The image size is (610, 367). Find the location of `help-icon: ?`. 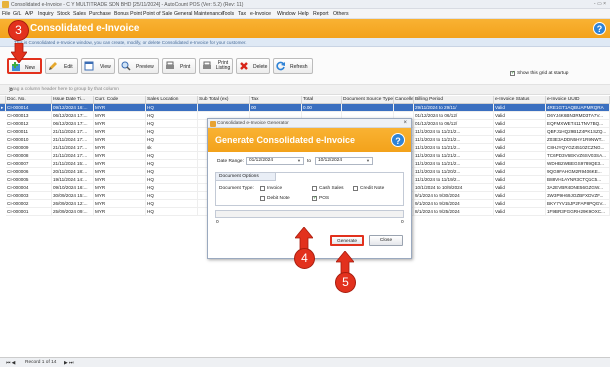

help-icon: ? is located at coordinates (599, 28).